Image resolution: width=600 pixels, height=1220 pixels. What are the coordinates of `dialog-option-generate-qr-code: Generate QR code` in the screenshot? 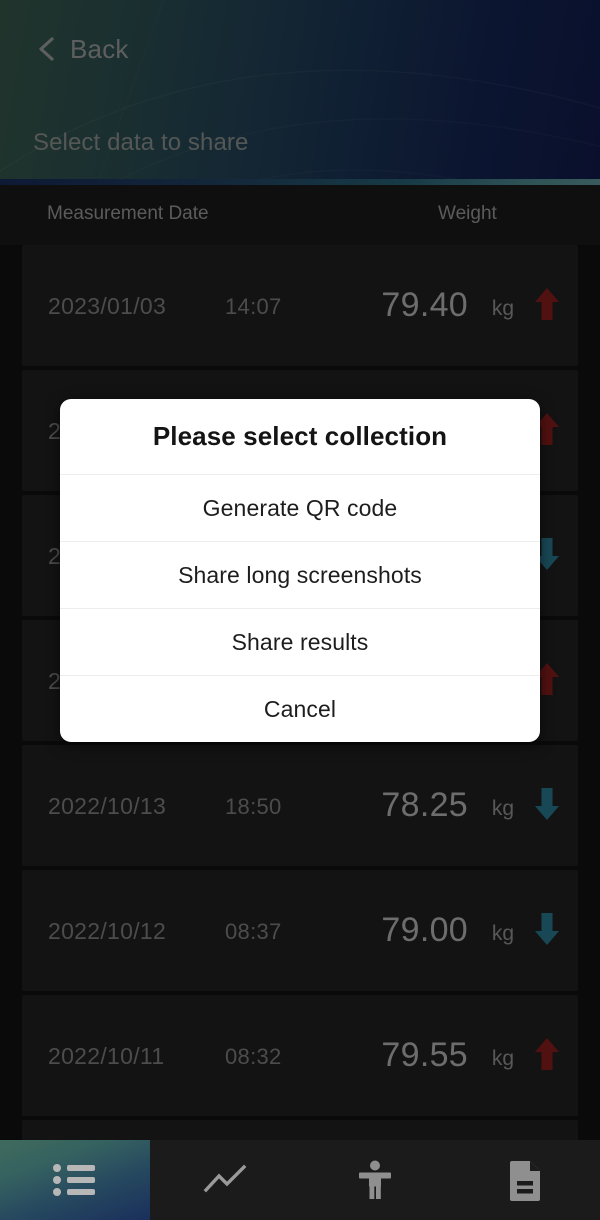 It's located at (300, 507).